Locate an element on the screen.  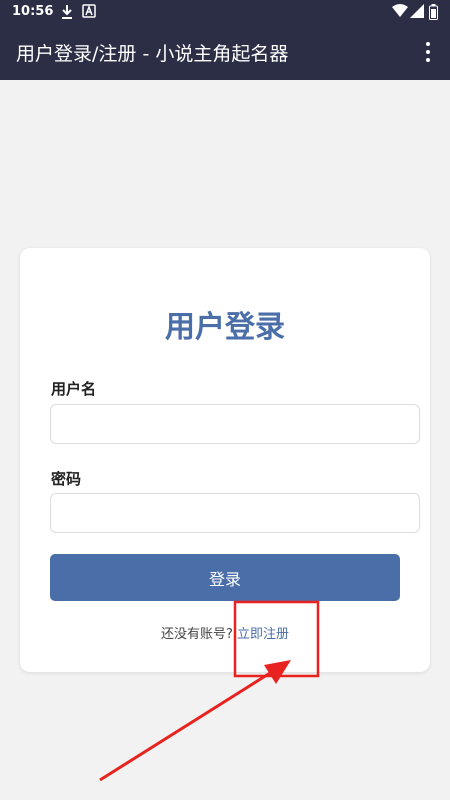
password-label: 密码 is located at coordinates (66, 479).